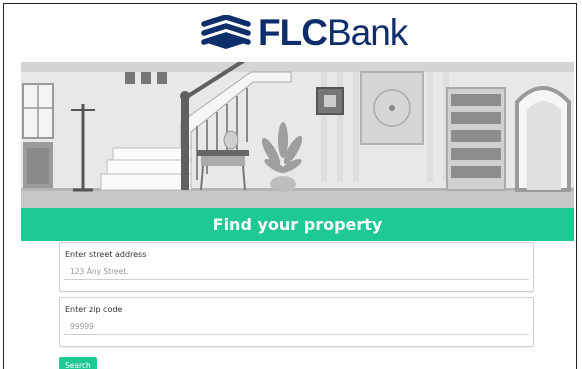  Describe the element at coordinates (94, 309) in the screenshot. I see `zip-code-label: Enter zip code` at that location.